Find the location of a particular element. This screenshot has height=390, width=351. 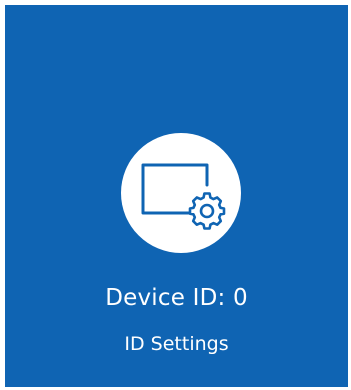

device-id-label: Device ID: 0 is located at coordinates (176, 298).